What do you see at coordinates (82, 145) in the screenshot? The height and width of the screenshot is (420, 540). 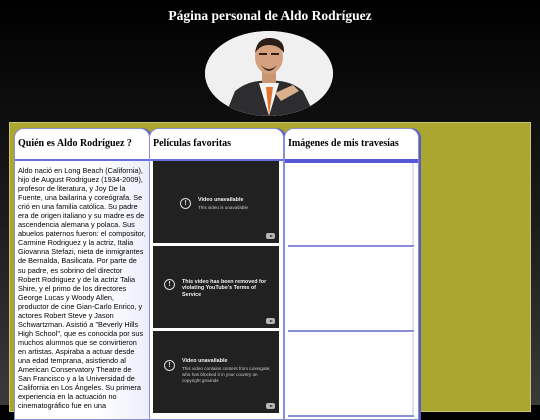 I see `about-heading: Quién es Aldo Rodríguez ?` at bounding box center [82, 145].